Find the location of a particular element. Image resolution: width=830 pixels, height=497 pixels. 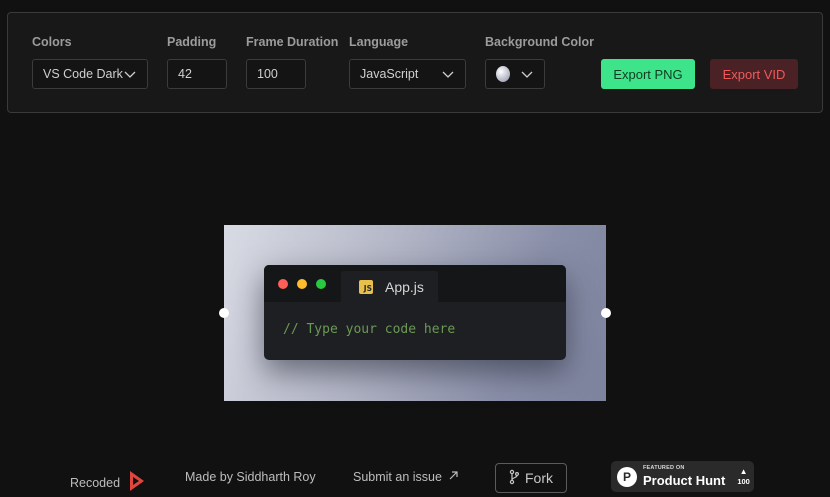

product-hunt-logo-icon: P is located at coordinates (627, 476).